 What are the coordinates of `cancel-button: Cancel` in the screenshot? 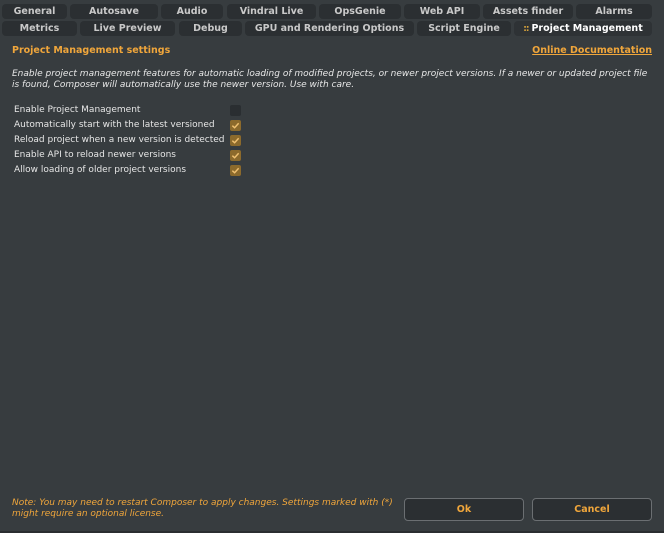 It's located at (592, 509).